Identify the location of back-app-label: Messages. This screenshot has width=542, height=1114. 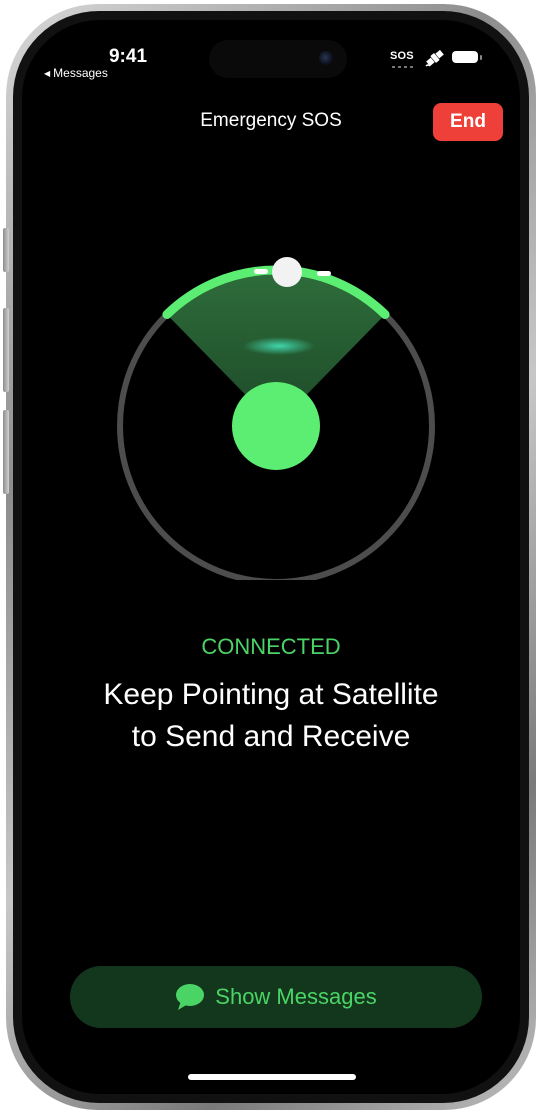
(80, 73).